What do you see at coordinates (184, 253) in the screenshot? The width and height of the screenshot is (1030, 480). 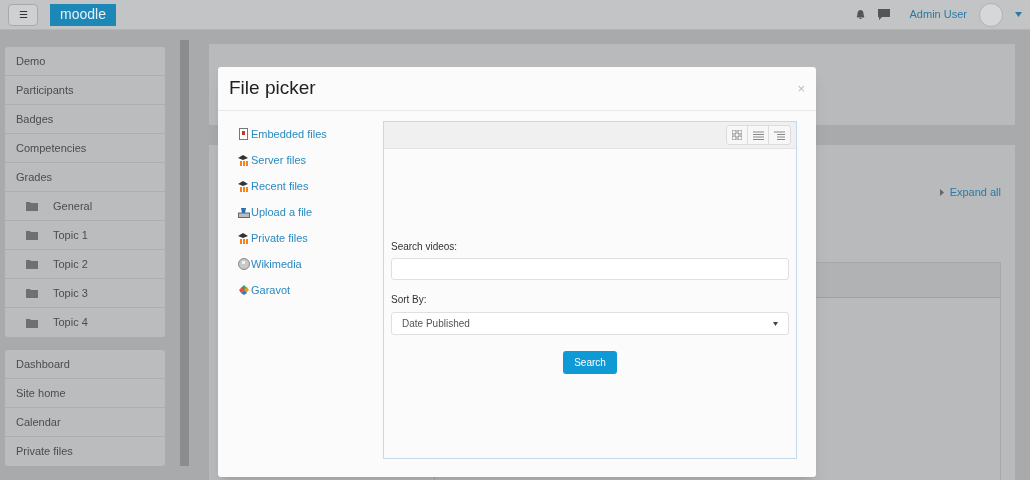 I see `scrollbar` at bounding box center [184, 253].